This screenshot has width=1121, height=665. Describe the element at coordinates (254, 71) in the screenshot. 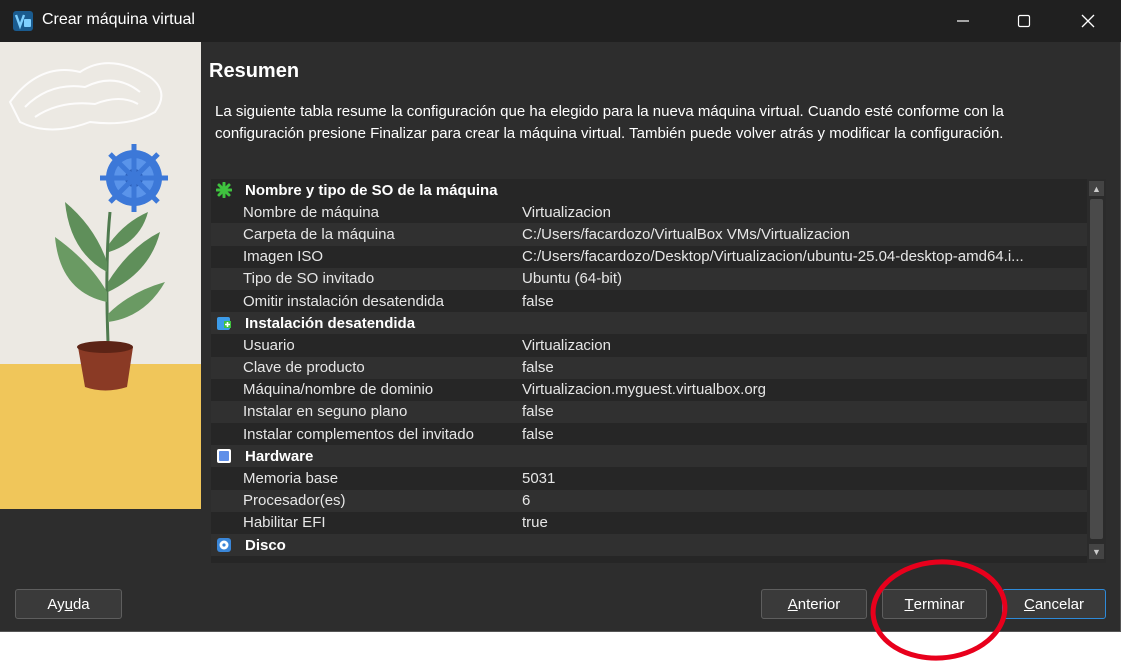

I see `page-title: Resumen` at that location.